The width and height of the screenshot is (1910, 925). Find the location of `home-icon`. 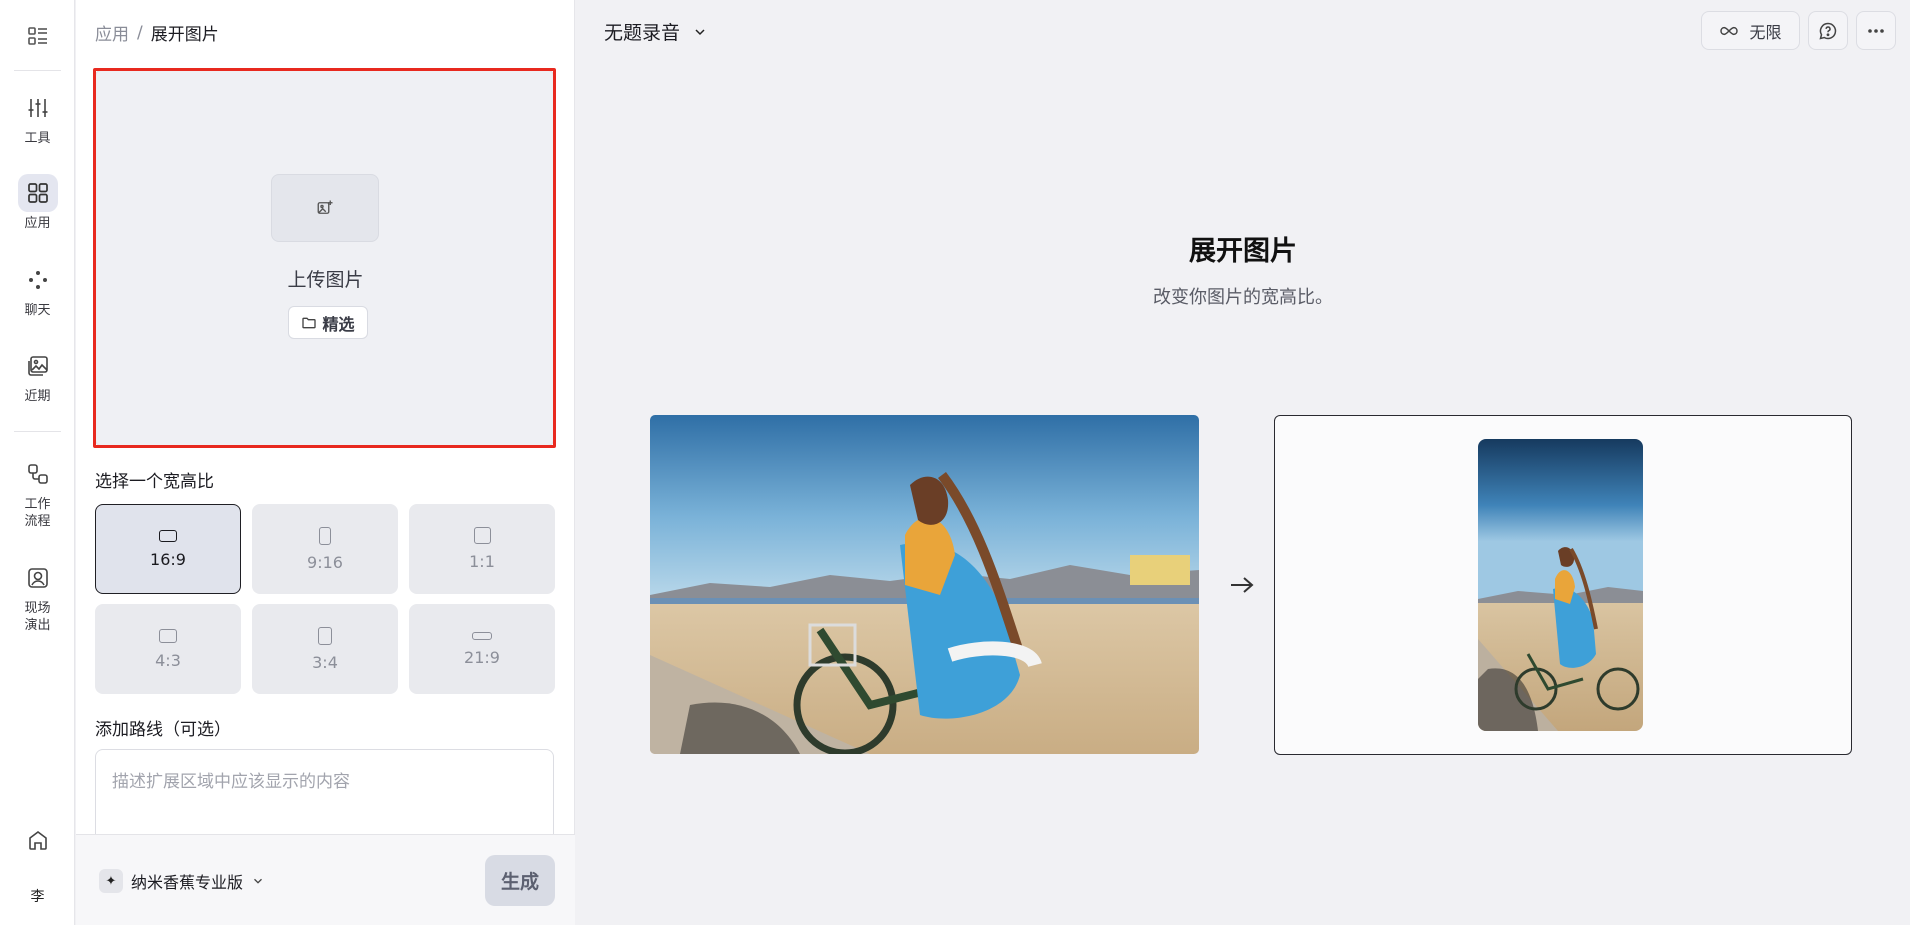

home-icon is located at coordinates (37, 840).